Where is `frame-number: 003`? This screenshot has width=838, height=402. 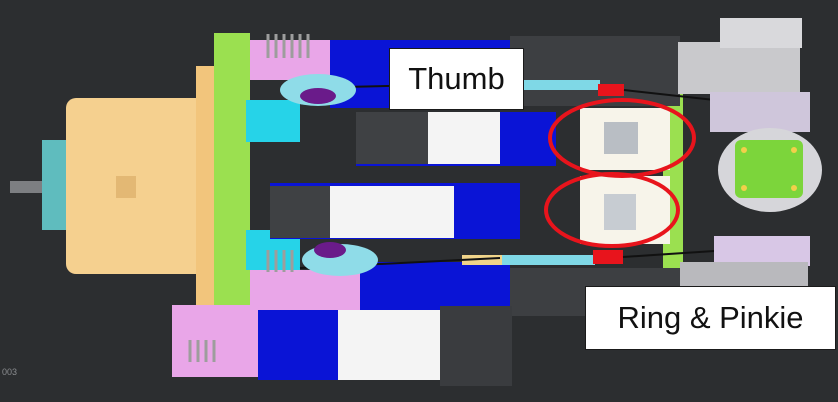 frame-number: 003 is located at coordinates (10, 372).